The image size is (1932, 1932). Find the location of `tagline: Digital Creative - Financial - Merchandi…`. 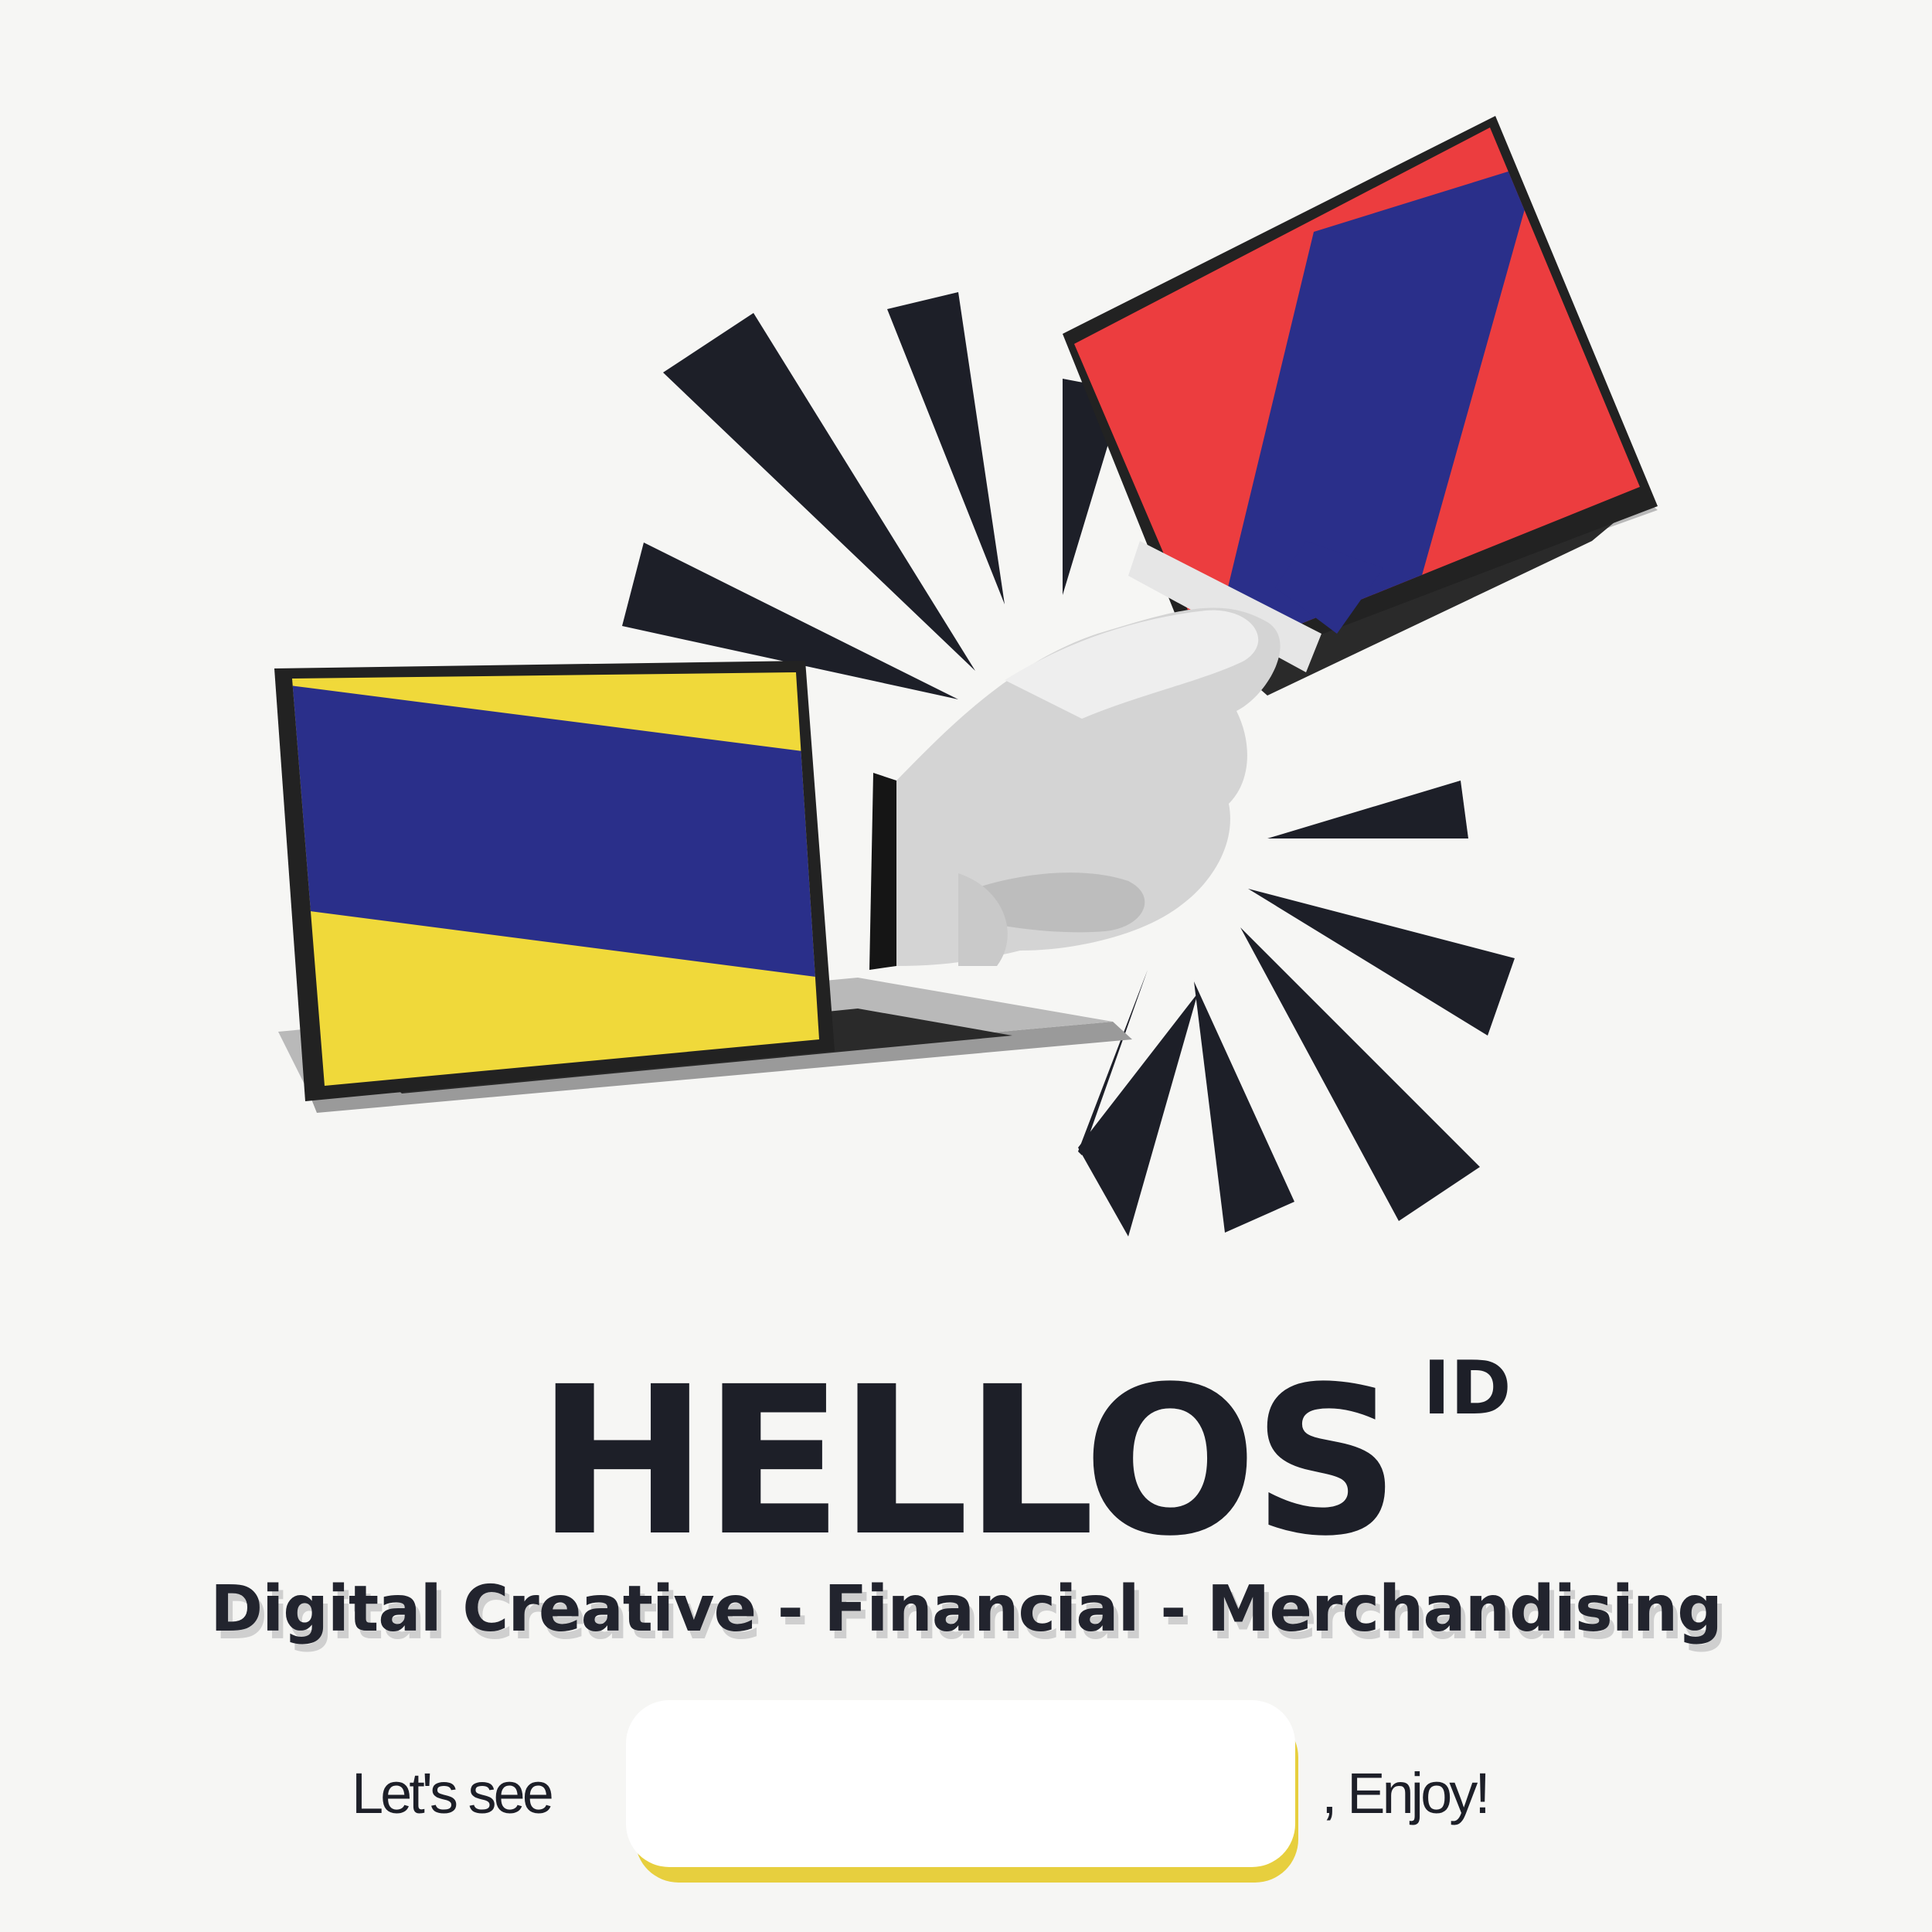

tagline: Digital Creative - Financial - Merchandi… is located at coordinates (967, 1610).